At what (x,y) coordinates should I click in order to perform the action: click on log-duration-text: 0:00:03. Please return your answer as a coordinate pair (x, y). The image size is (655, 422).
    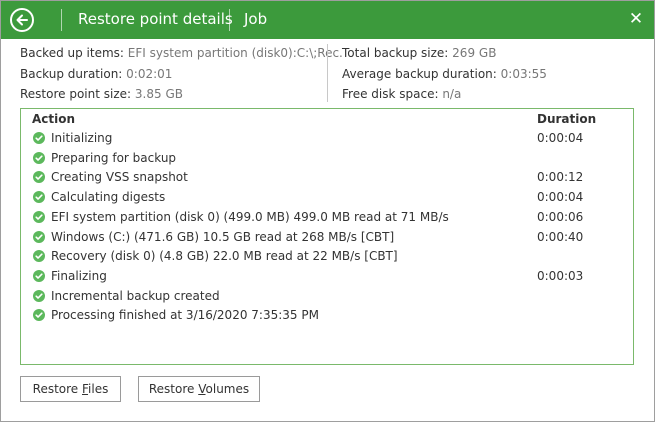
    Looking at the image, I should click on (560, 275).